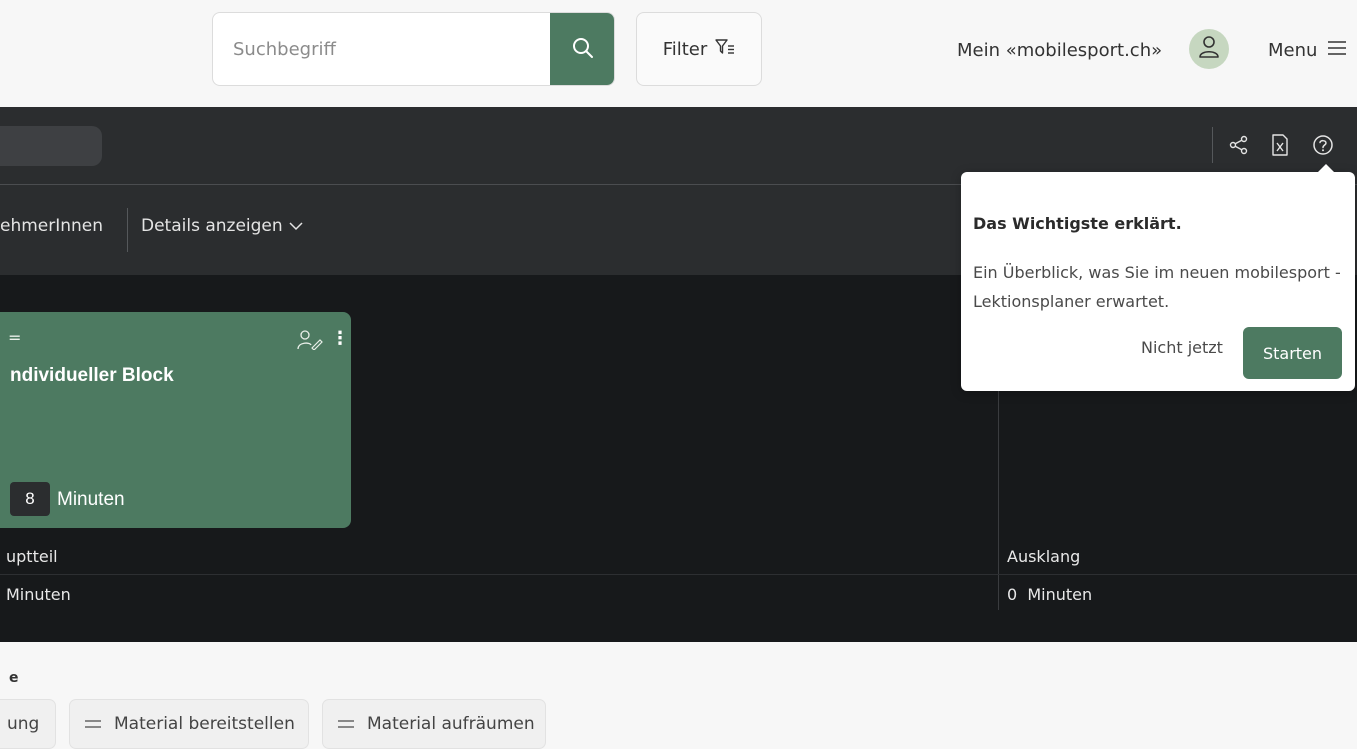  I want to click on toolbar-divider, so click(1212, 145).